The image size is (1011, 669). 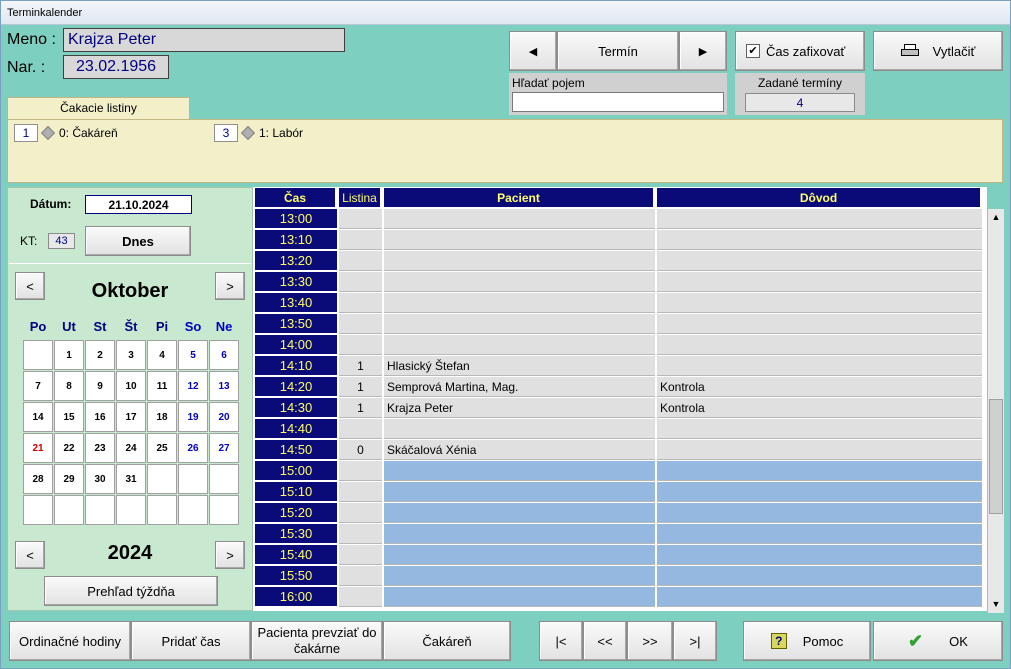 I want to click on waiting-list-item: 1 0: Čakáreň, so click(x=66, y=133).